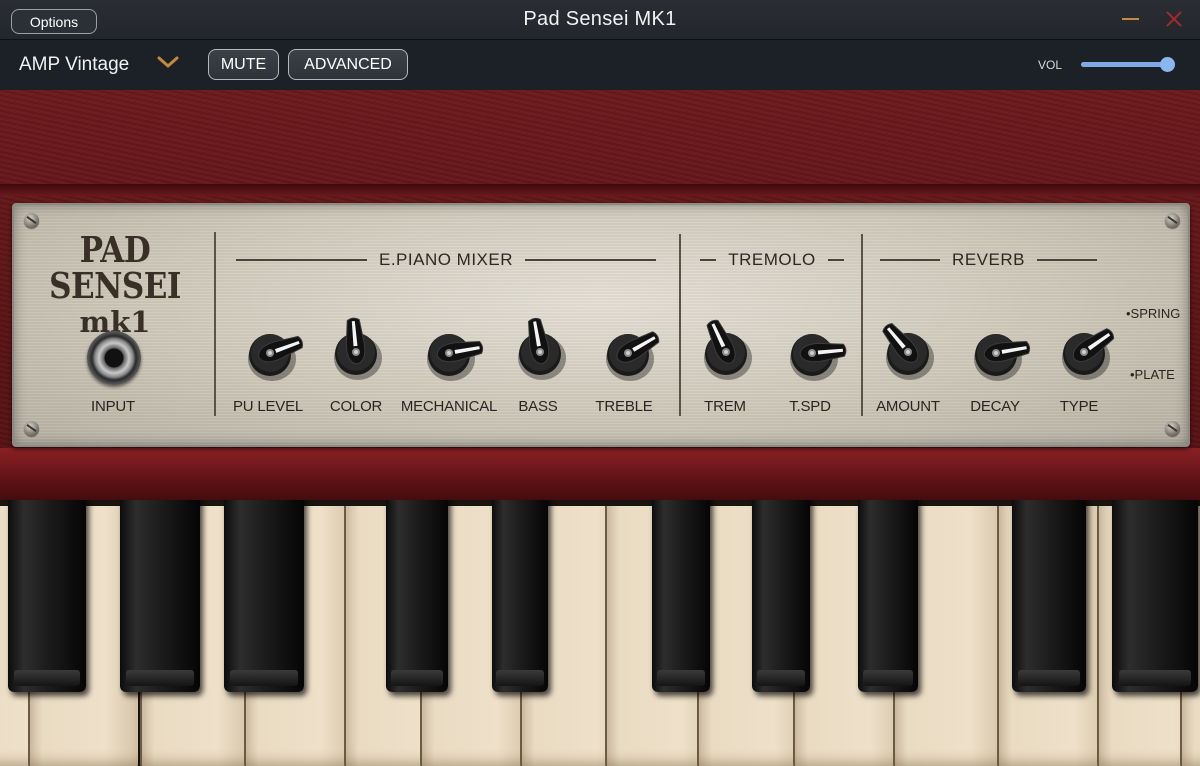 Image resolution: width=1200 pixels, height=766 pixels. Describe the element at coordinates (243, 64) in the screenshot. I see `mute-button: MUTE` at that location.